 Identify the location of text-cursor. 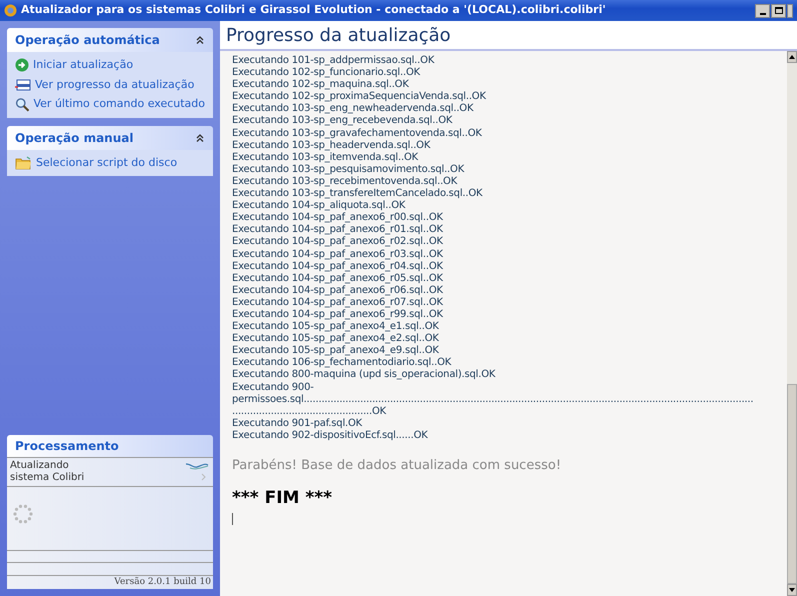
(232, 519).